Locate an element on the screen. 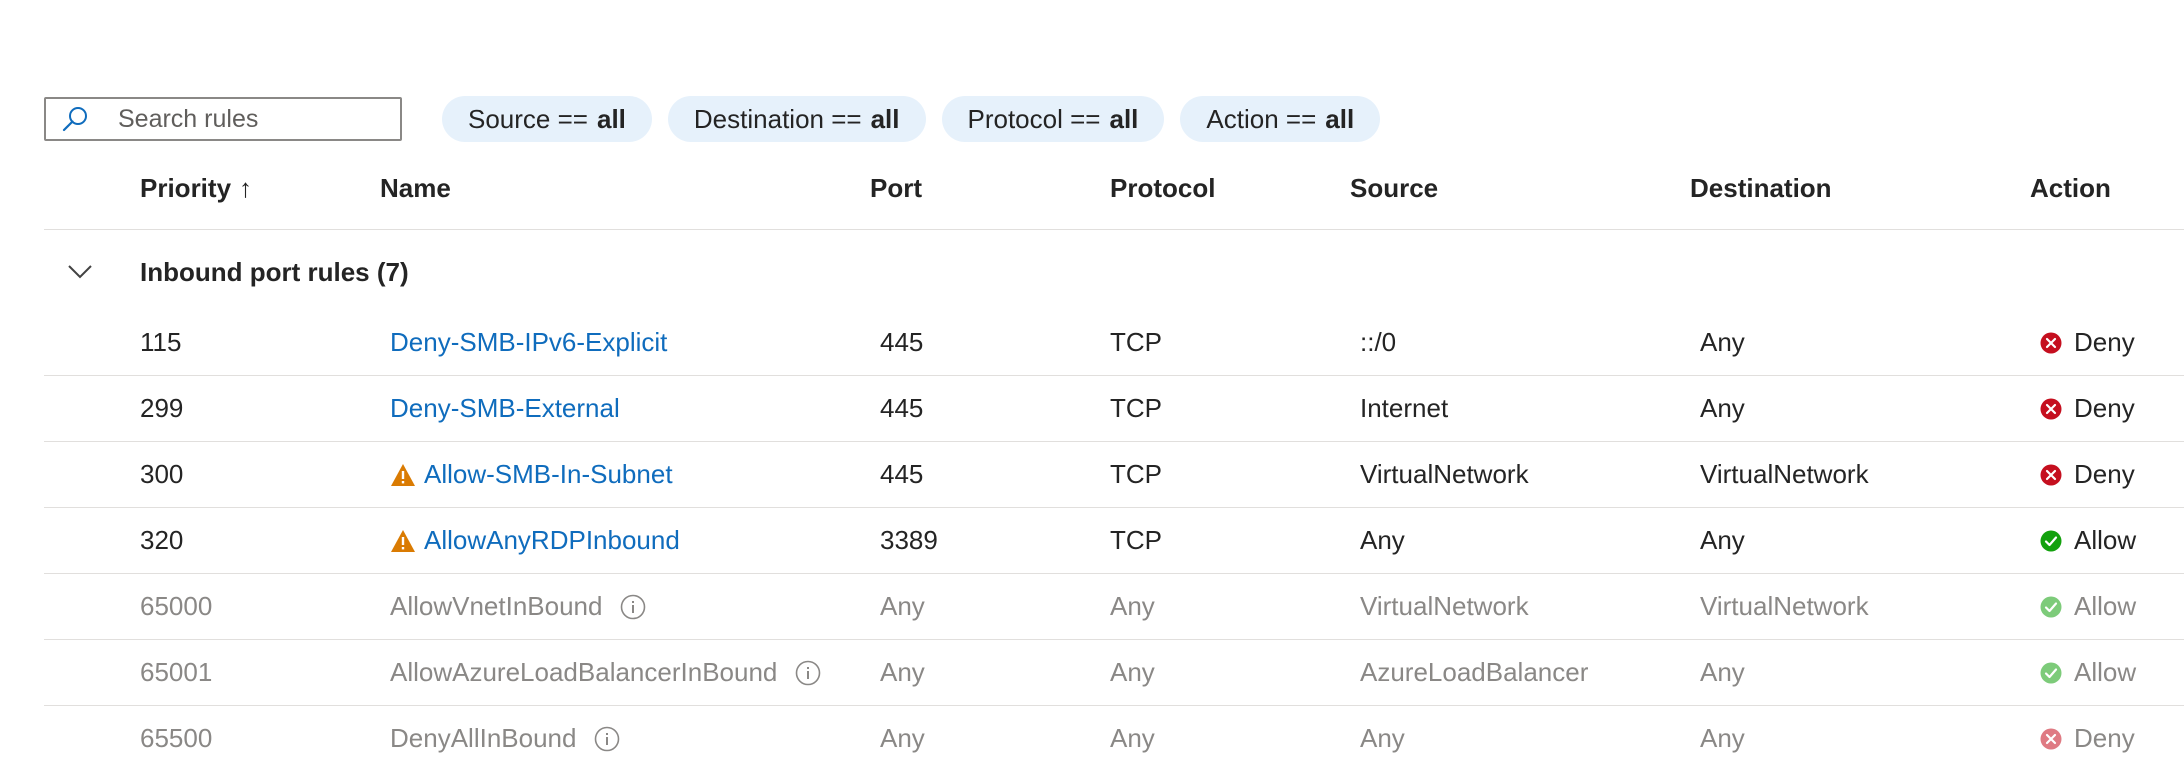 The height and width of the screenshot is (771, 2184). filter-destination-value: all is located at coordinates (885, 118).